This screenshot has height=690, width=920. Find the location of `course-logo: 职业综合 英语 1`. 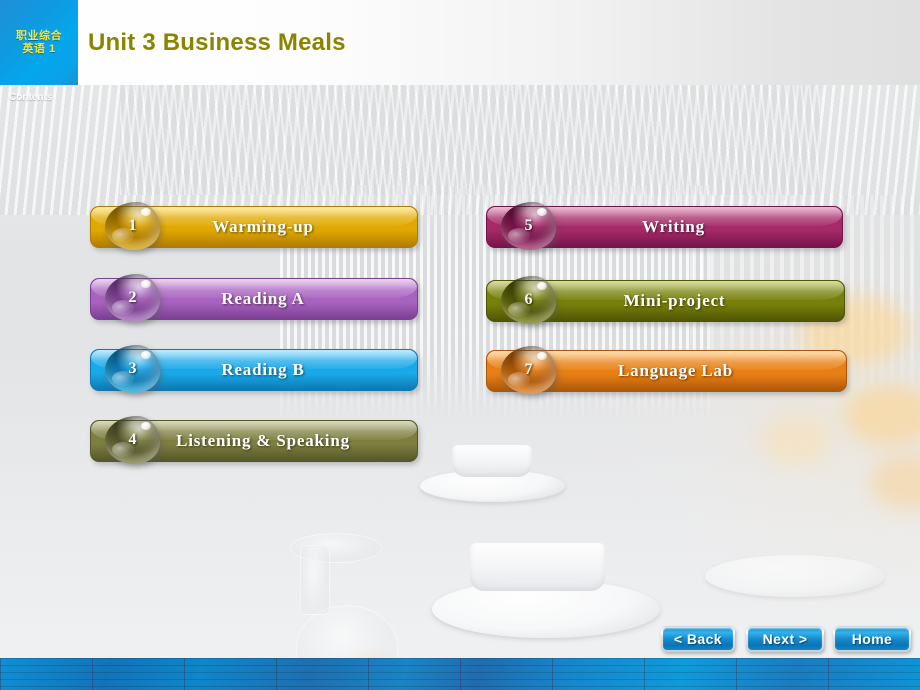

course-logo: 职业综合 英语 1 is located at coordinates (39, 42).